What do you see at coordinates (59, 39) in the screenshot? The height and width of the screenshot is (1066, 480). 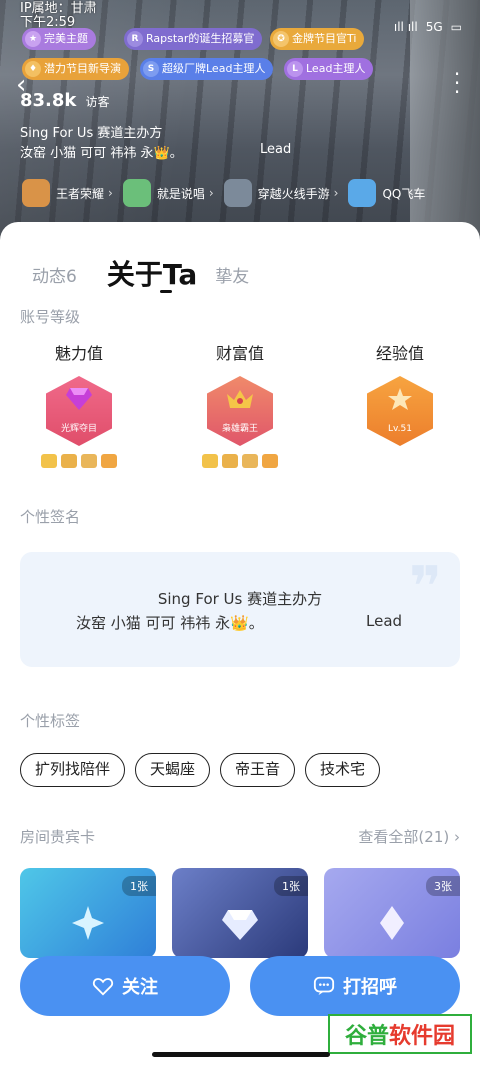 I see `badge-perfect-theme: ★ 完美主题` at bounding box center [59, 39].